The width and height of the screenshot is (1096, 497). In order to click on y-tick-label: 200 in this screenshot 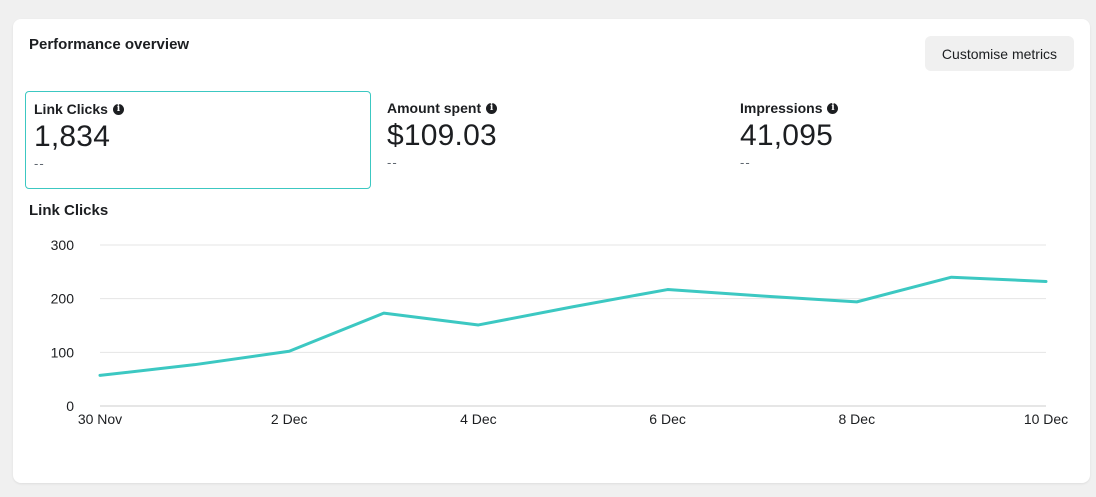, I will do `click(63, 299)`.